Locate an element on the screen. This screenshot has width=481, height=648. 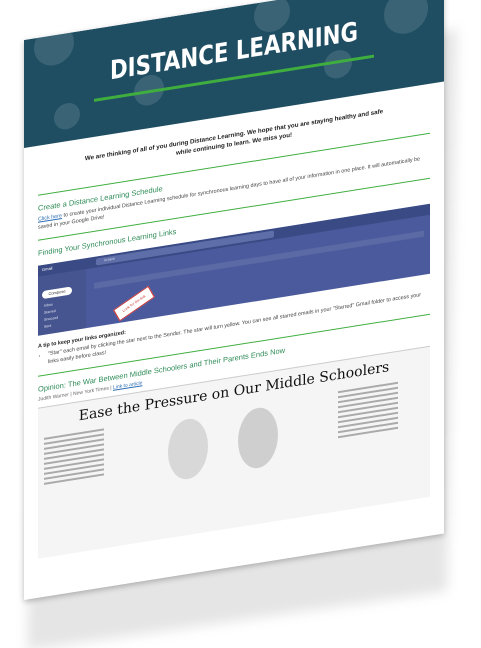
article-link: Link to article is located at coordinates (127, 385).